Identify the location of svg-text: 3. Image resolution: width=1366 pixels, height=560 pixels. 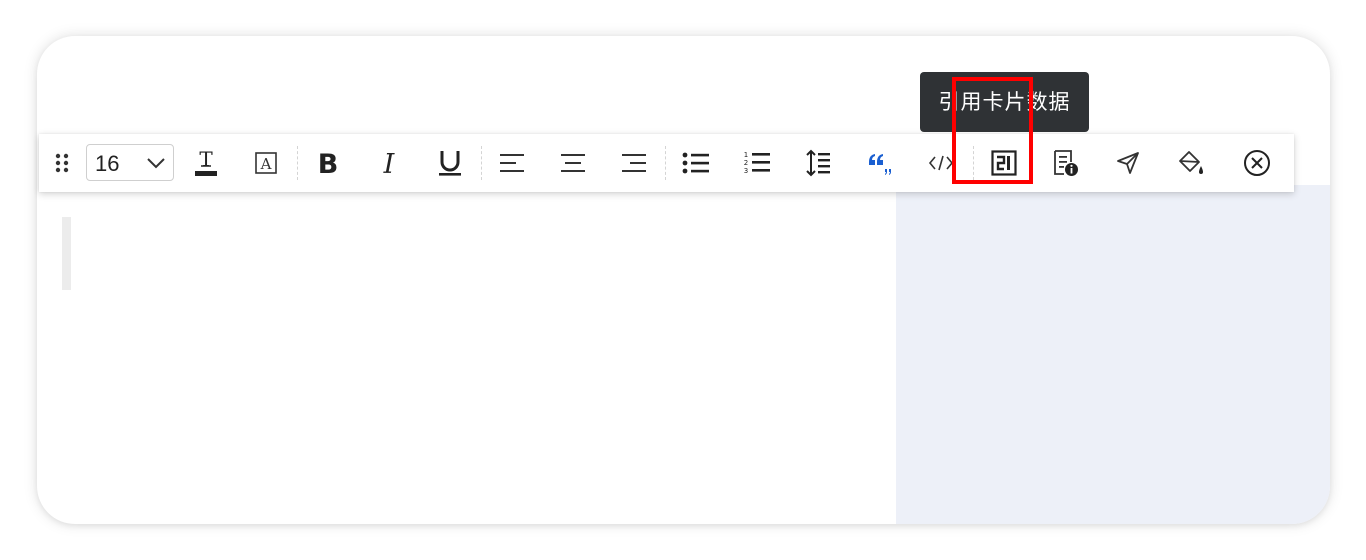
(746, 171).